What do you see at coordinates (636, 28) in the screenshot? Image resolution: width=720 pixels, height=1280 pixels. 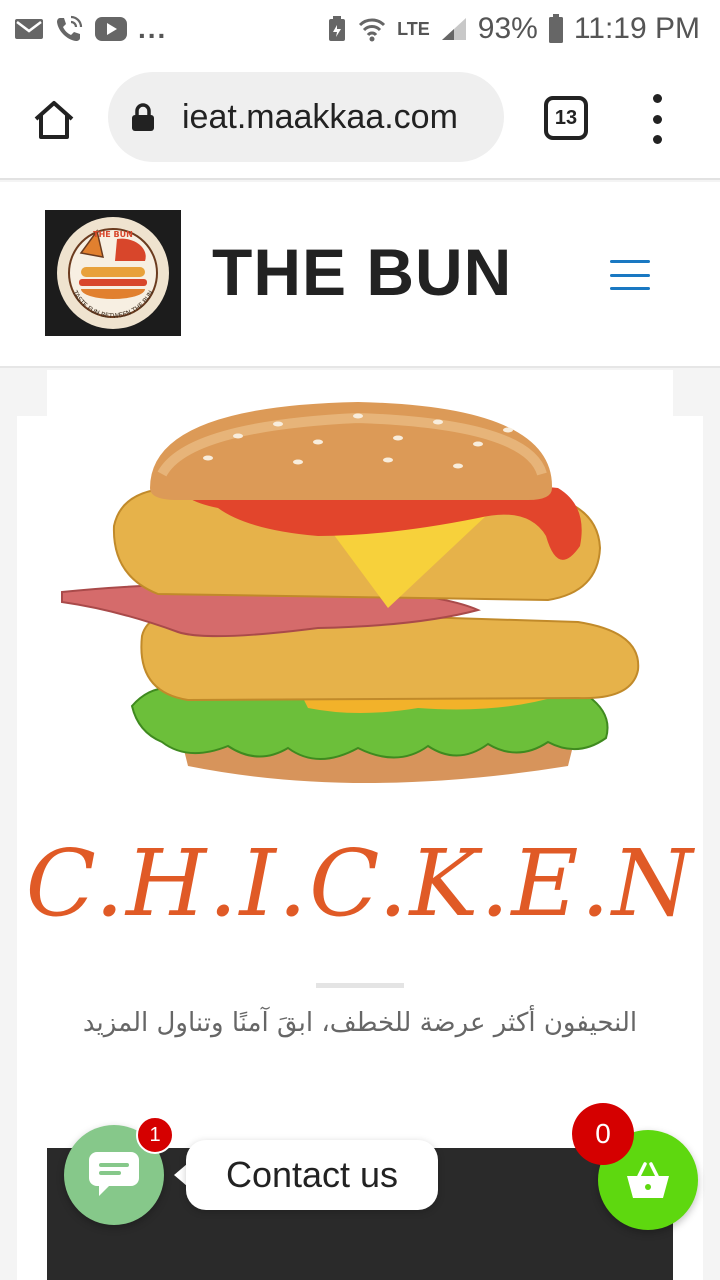 I see `clock: 11:19 PM` at bounding box center [636, 28].